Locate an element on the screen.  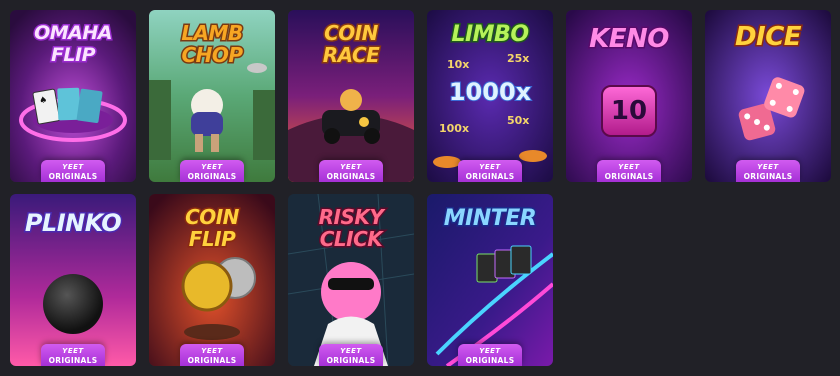
game-title: MINTER is located at coordinates (490, 218).